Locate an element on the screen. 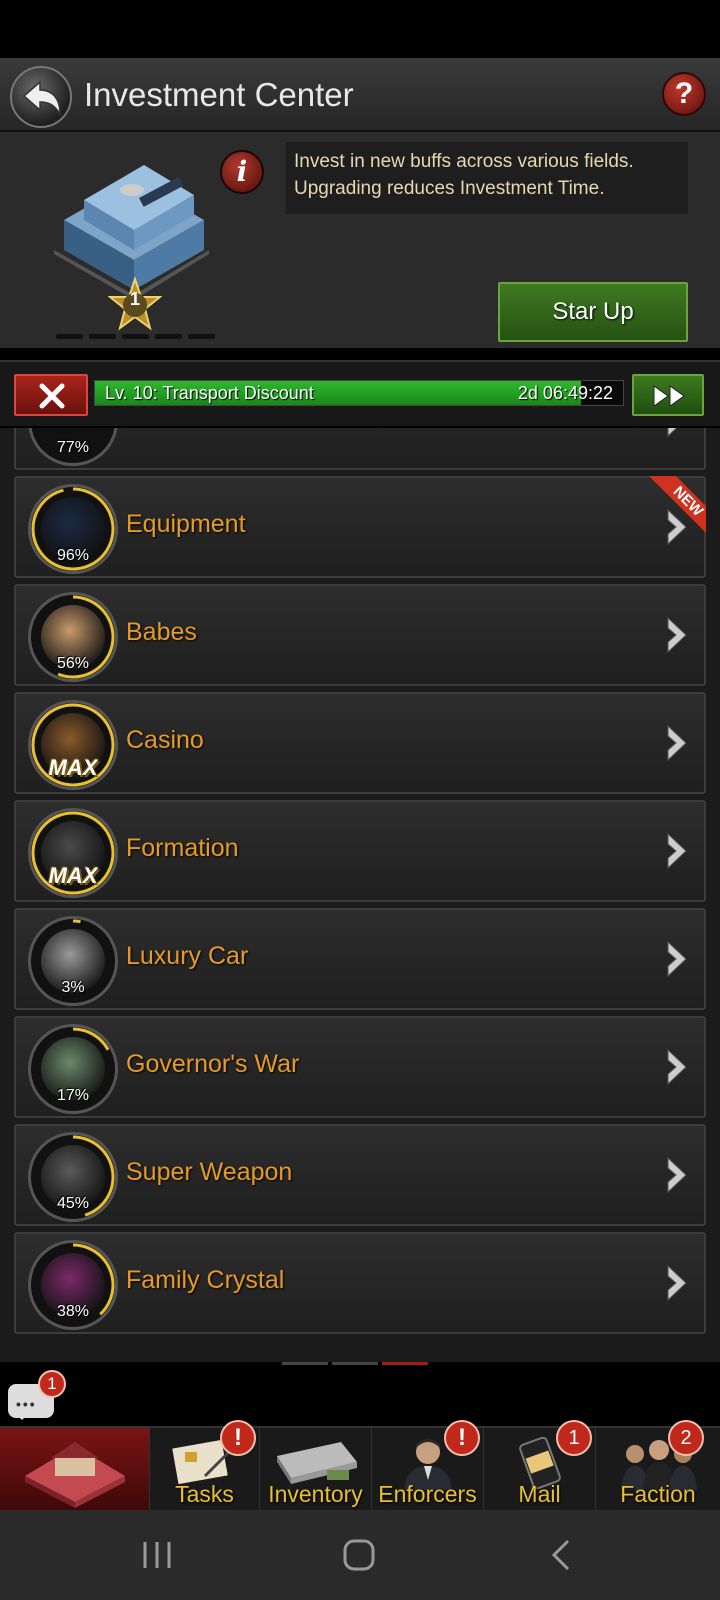 Image resolution: width=720 pixels, height=1600 pixels. category-percent: 77% is located at coordinates (73, 447).